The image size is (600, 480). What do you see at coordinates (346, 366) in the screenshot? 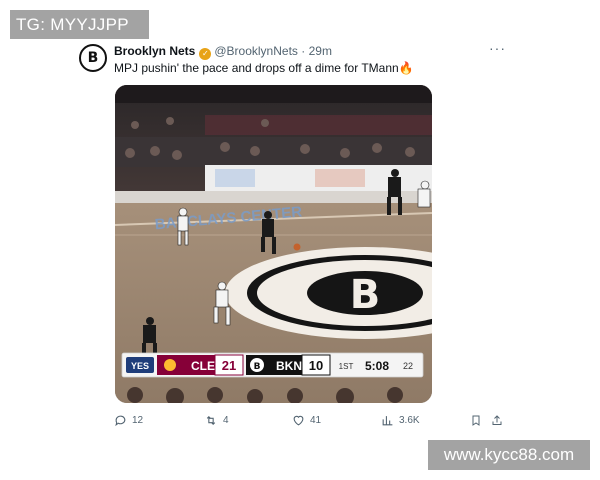
I see `period: 1ST` at bounding box center [346, 366].